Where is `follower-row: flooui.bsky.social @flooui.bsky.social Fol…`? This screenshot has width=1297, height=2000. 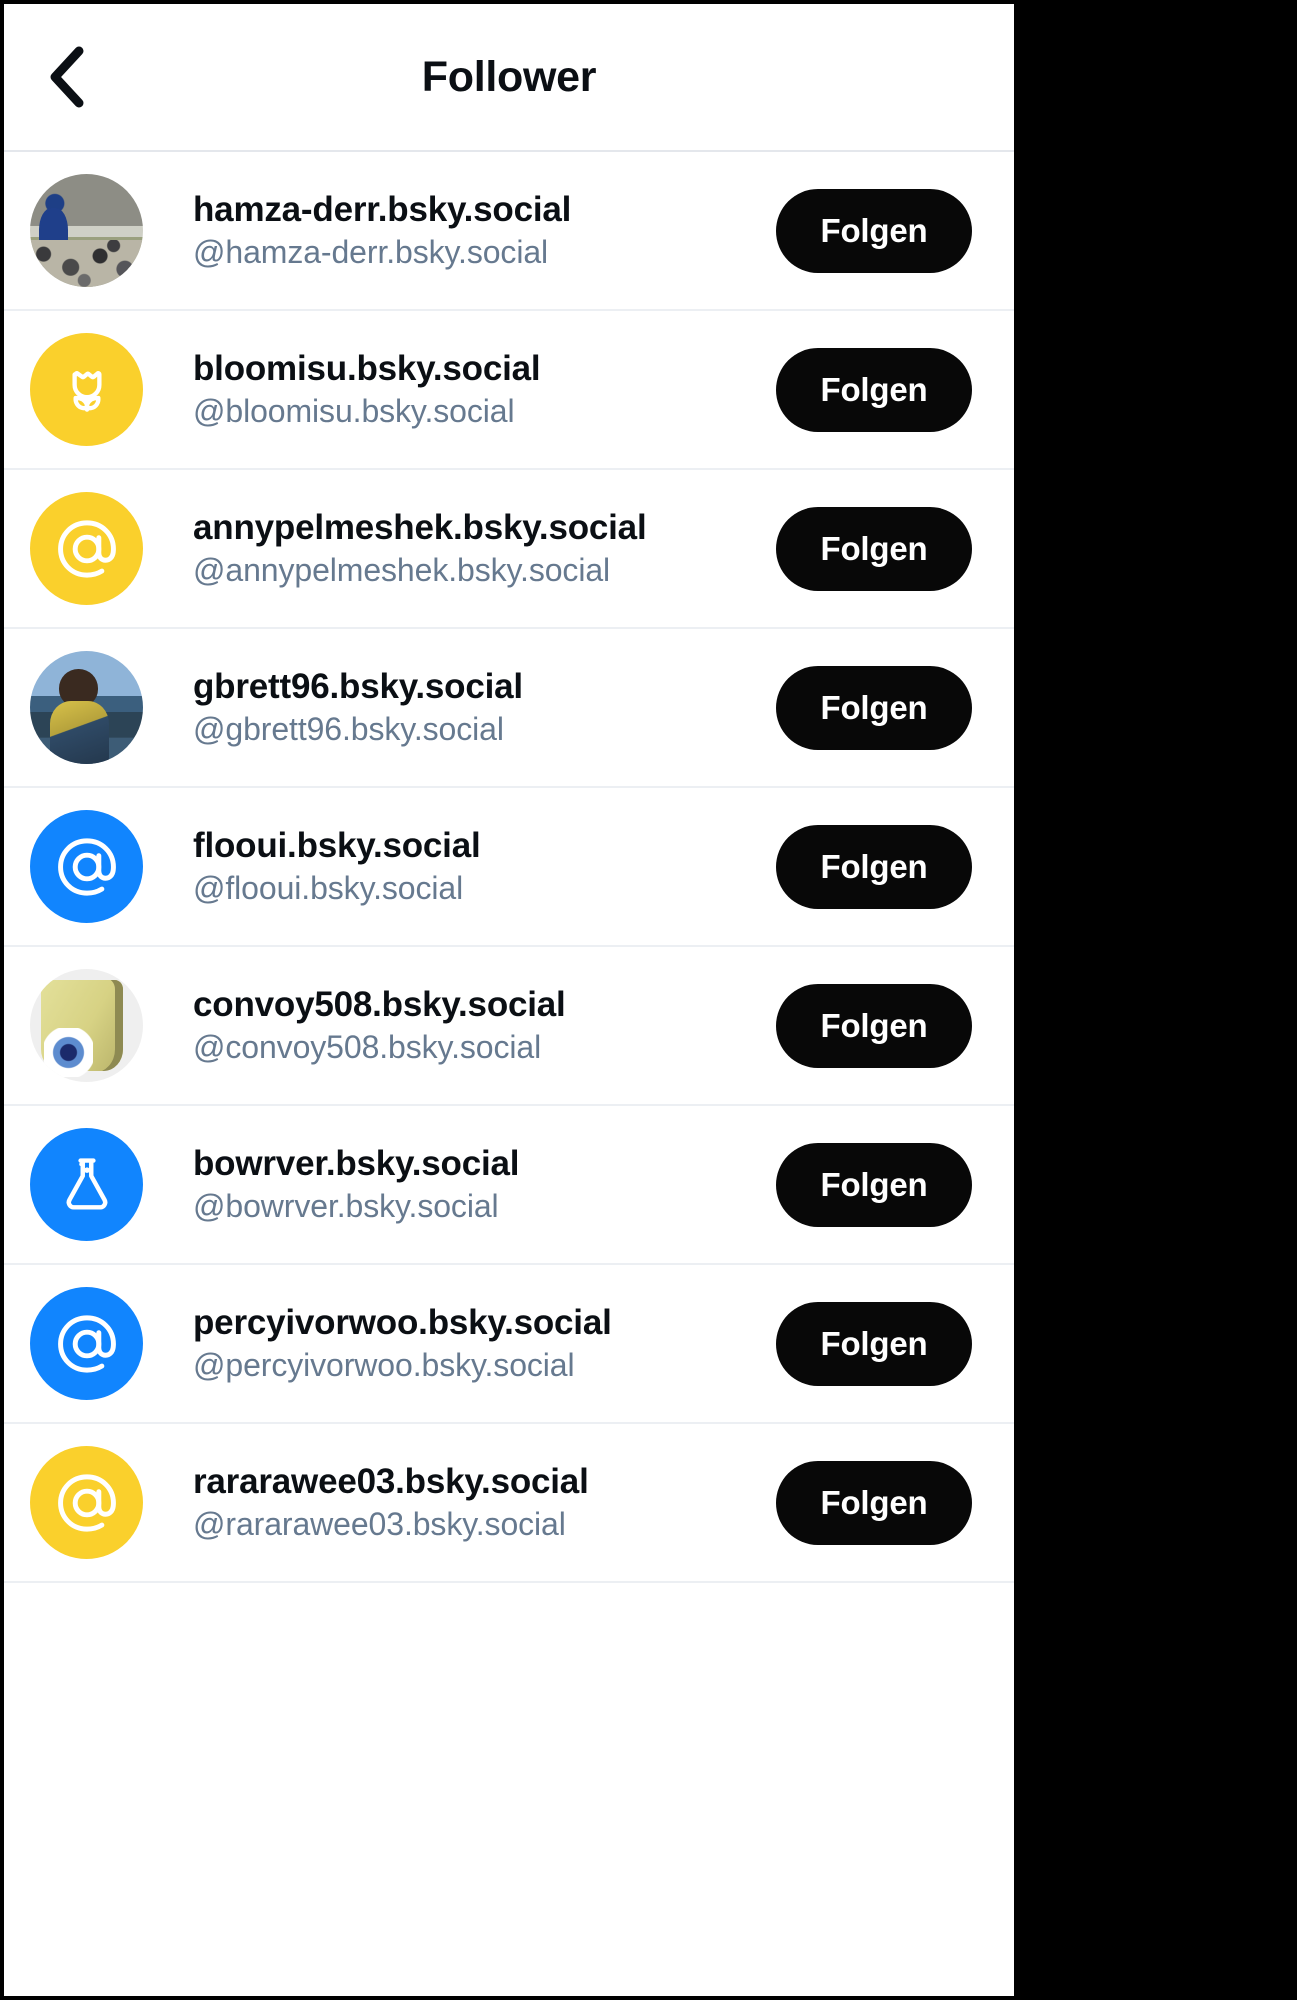
follower-row: flooui.bsky.social @flooui.bsky.social Fol… is located at coordinates (509, 867).